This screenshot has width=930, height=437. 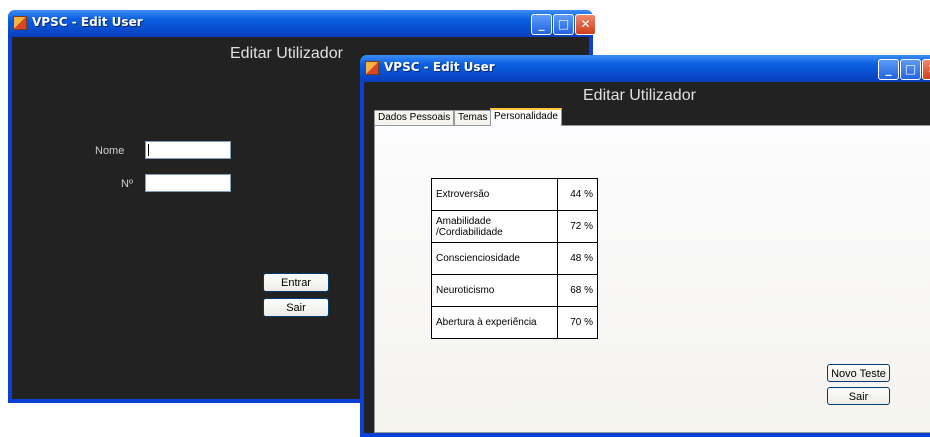 I want to click on table-row: Abertura à experiência 70 %, so click(x=514, y=322).